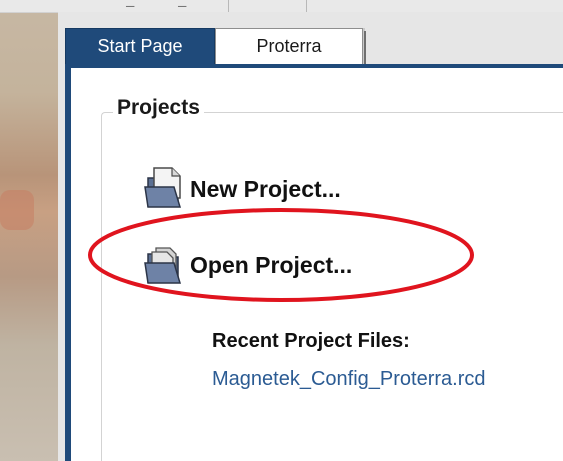  I want to click on tab-label: Start Page, so click(140, 46).